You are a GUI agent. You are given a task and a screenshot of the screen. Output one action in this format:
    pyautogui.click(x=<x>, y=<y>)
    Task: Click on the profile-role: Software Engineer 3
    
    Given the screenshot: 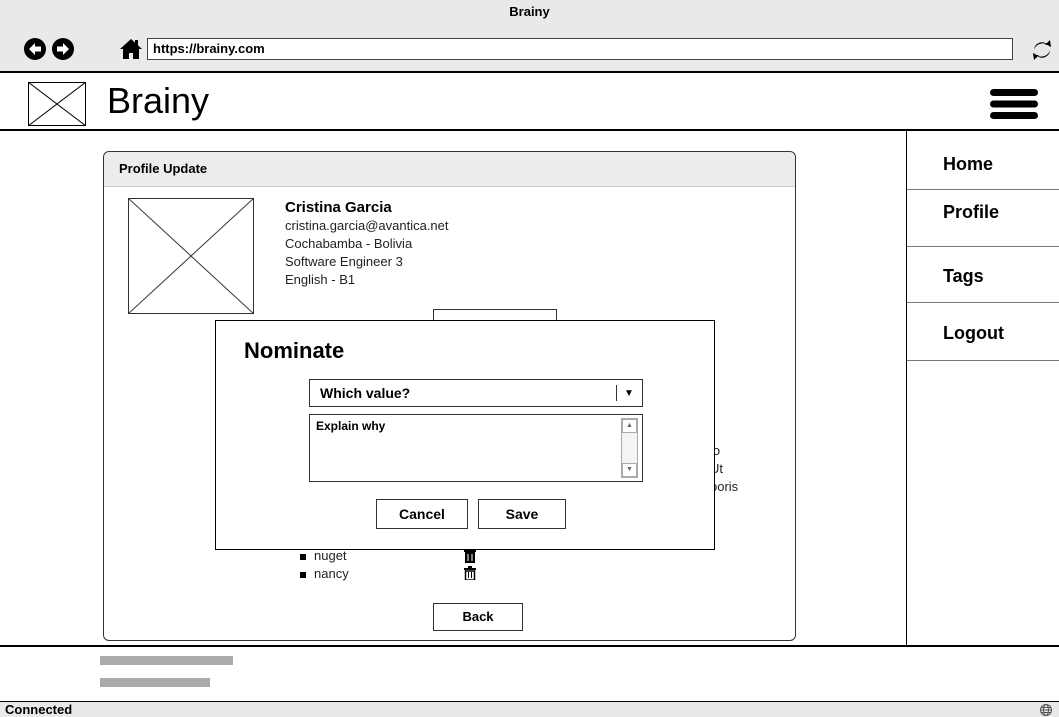 What is the action you would take?
    pyautogui.click(x=344, y=261)
    